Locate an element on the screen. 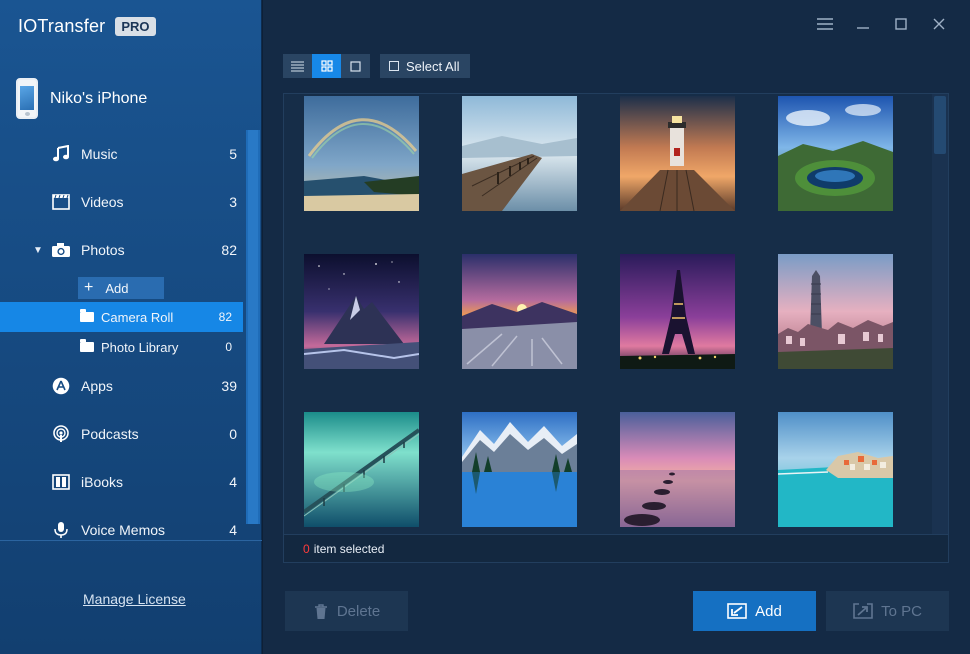 The height and width of the screenshot is (654, 970). sidebar-item-photos: ▼ Photos 82 is located at coordinates (122, 250).